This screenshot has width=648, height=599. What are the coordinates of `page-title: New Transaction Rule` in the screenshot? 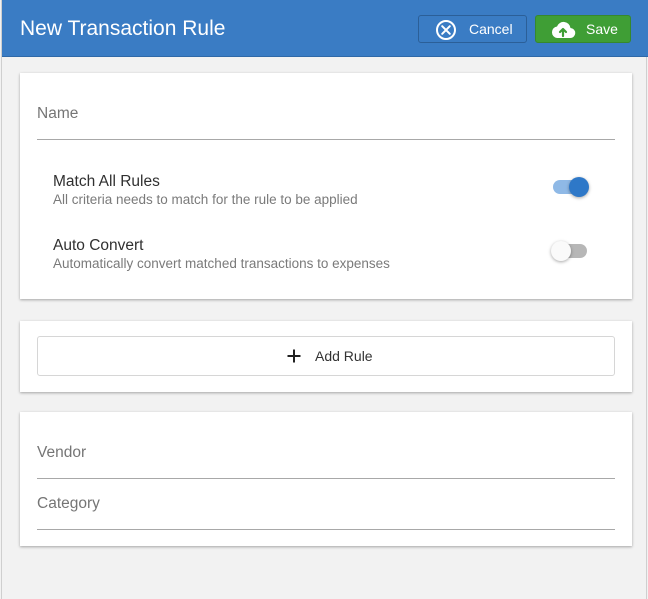 It's located at (123, 28).